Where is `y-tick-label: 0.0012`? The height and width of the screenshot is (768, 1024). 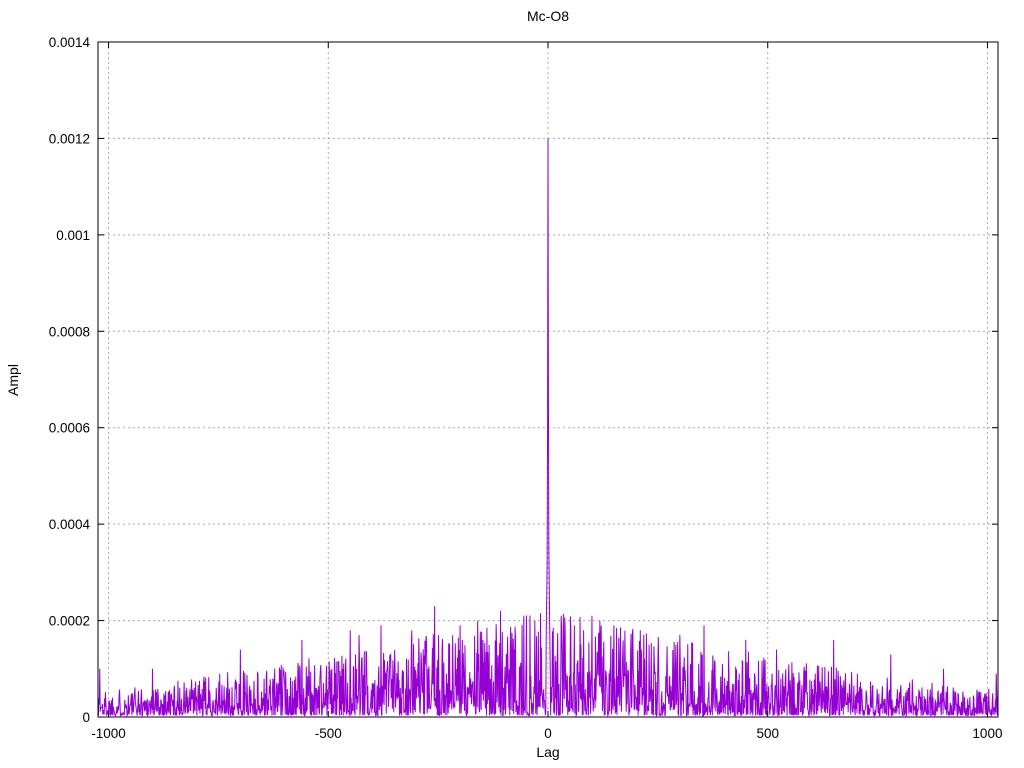
y-tick-label: 0.0012 is located at coordinates (69, 138).